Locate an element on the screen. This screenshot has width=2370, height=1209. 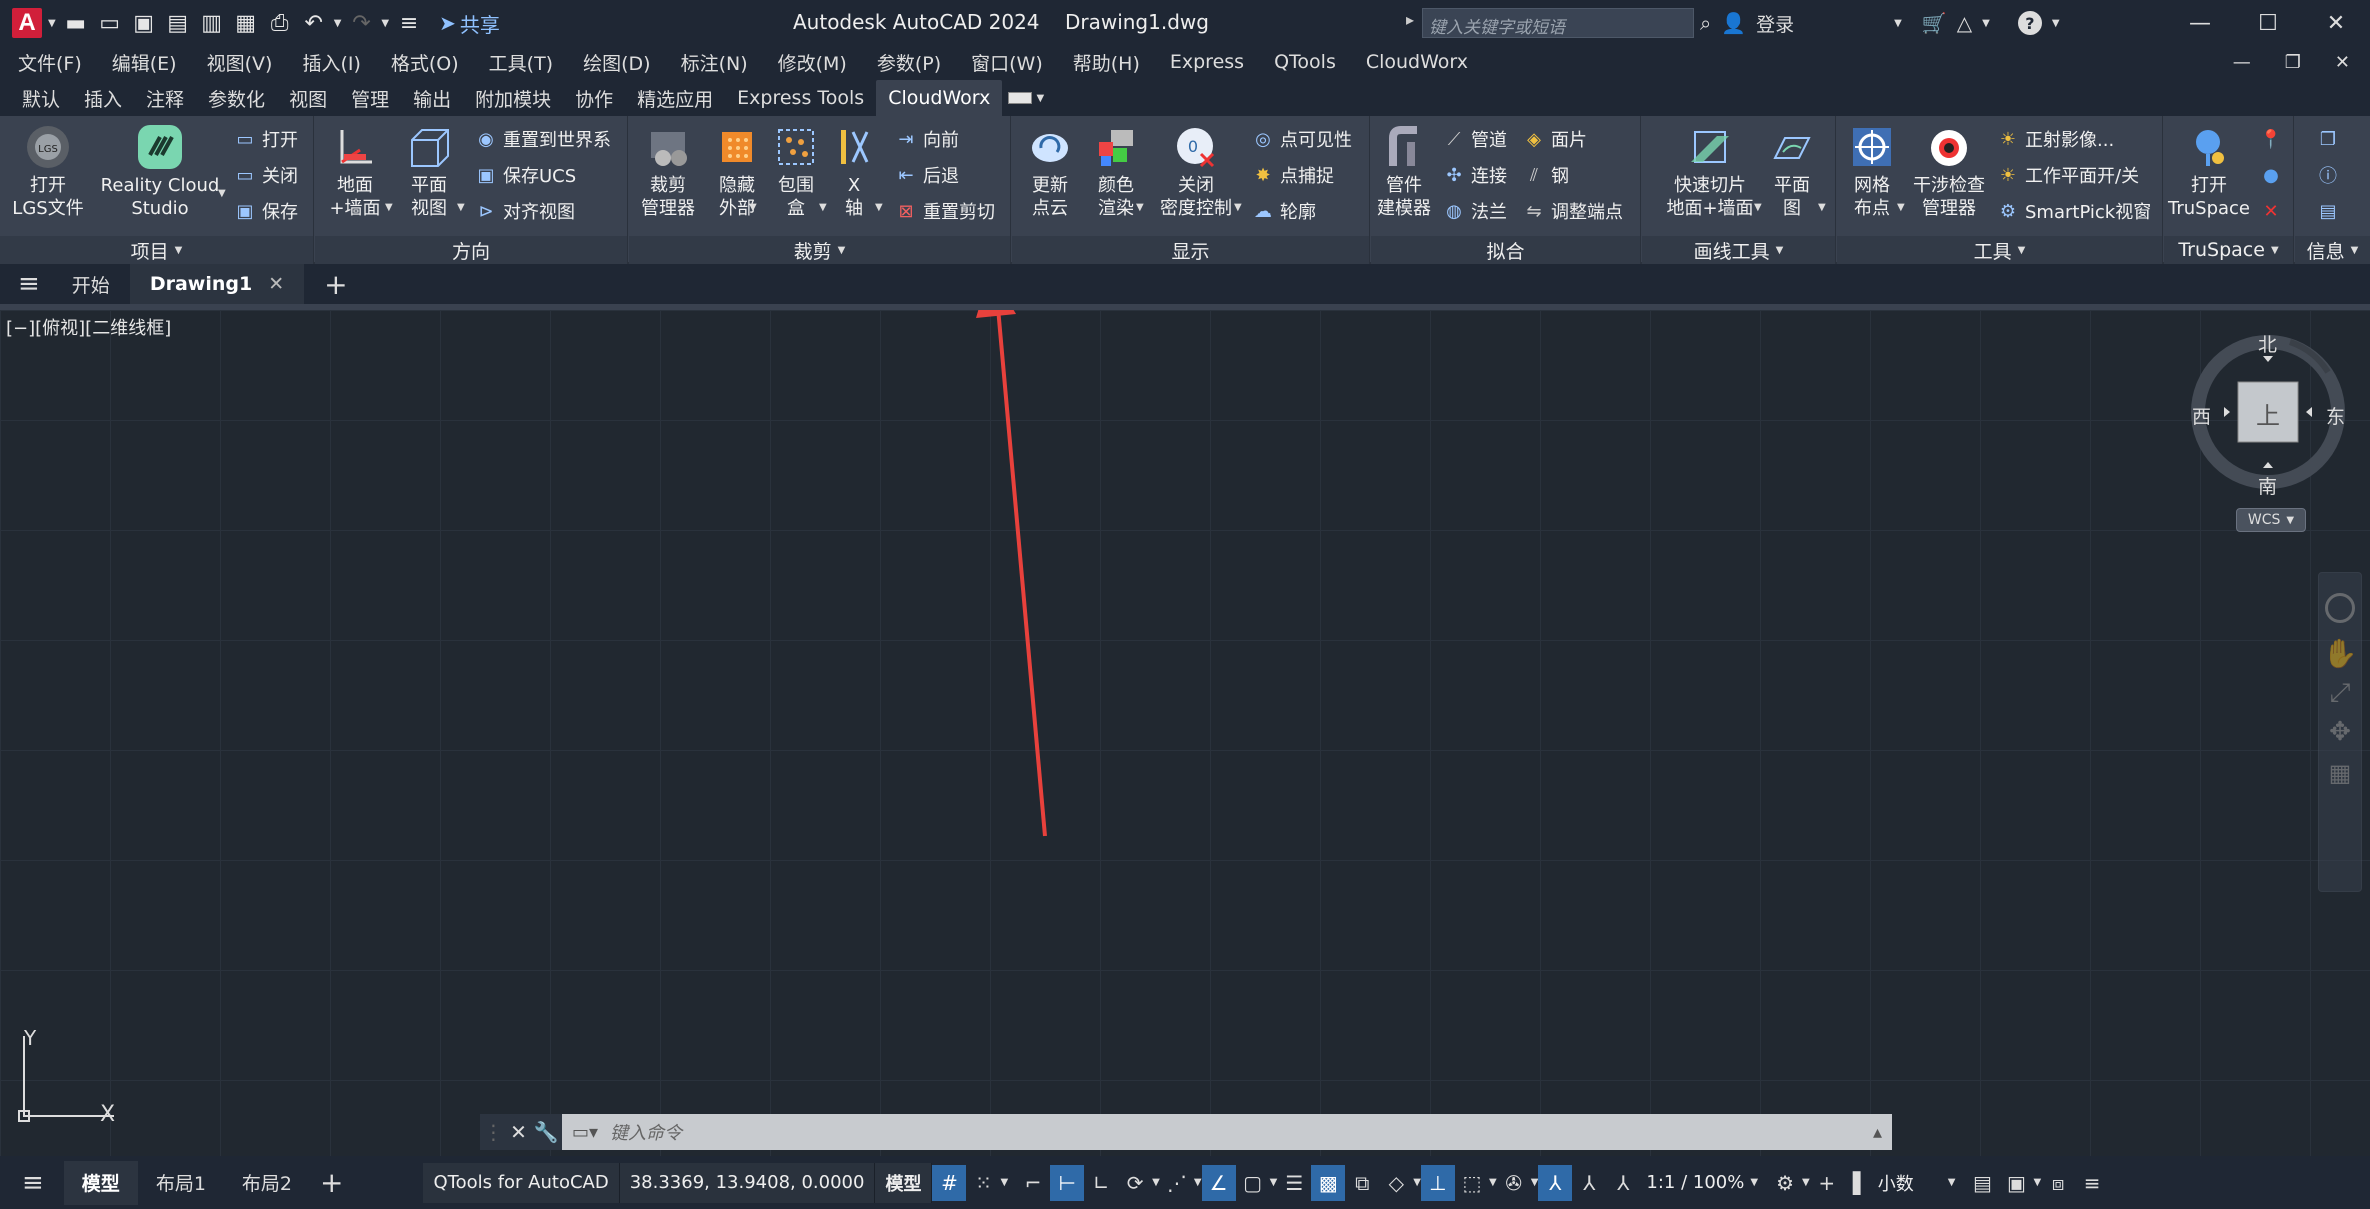
pipe-button: ⟋ 管道 is located at coordinates (1475, 139).